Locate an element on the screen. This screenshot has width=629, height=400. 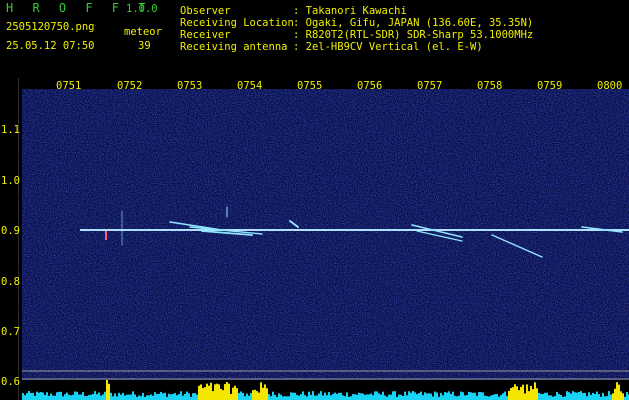
info-value-receiver: : R820T2(RTL-SDR) SDR-Sharp 53.1000MHz is located at coordinates (413, 35).